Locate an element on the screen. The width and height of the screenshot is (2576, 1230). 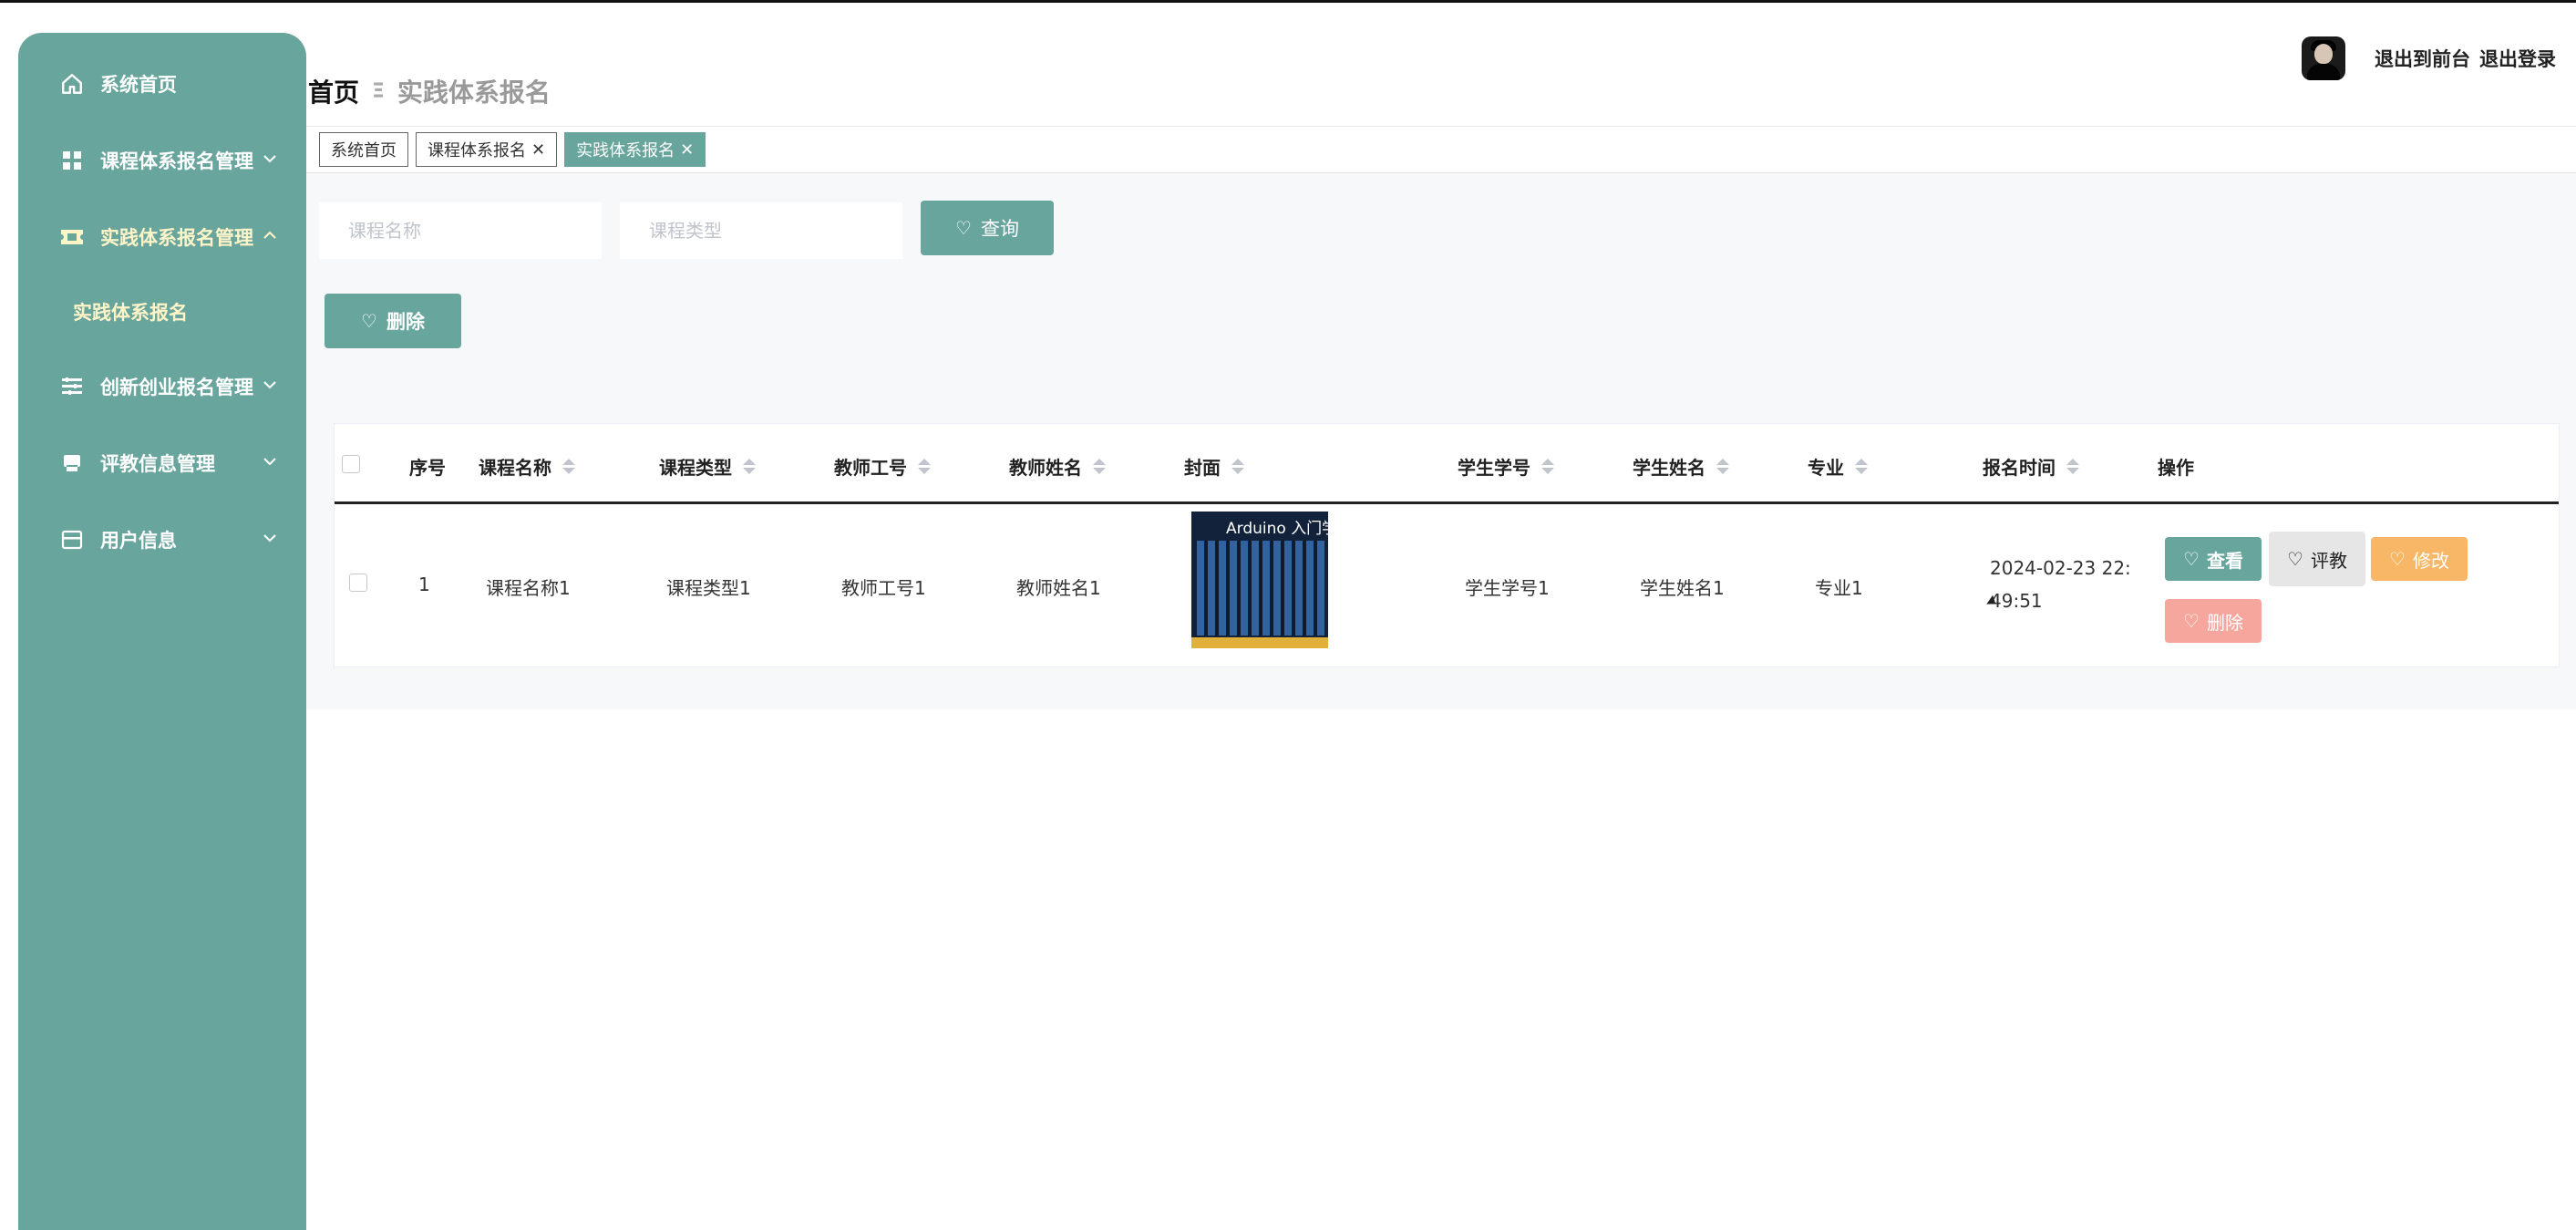
col-student-name: 学生姓名 is located at coordinates (1681, 466).